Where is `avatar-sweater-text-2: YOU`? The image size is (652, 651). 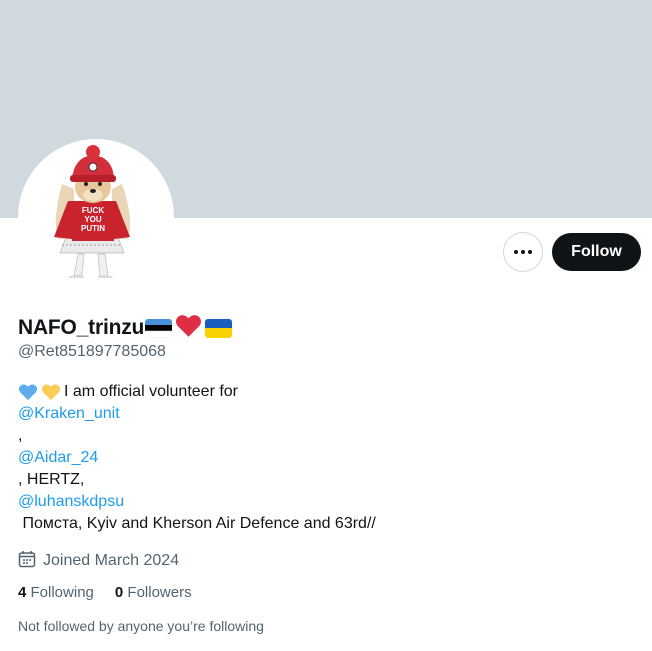 avatar-sweater-text-2: YOU is located at coordinates (93, 219).